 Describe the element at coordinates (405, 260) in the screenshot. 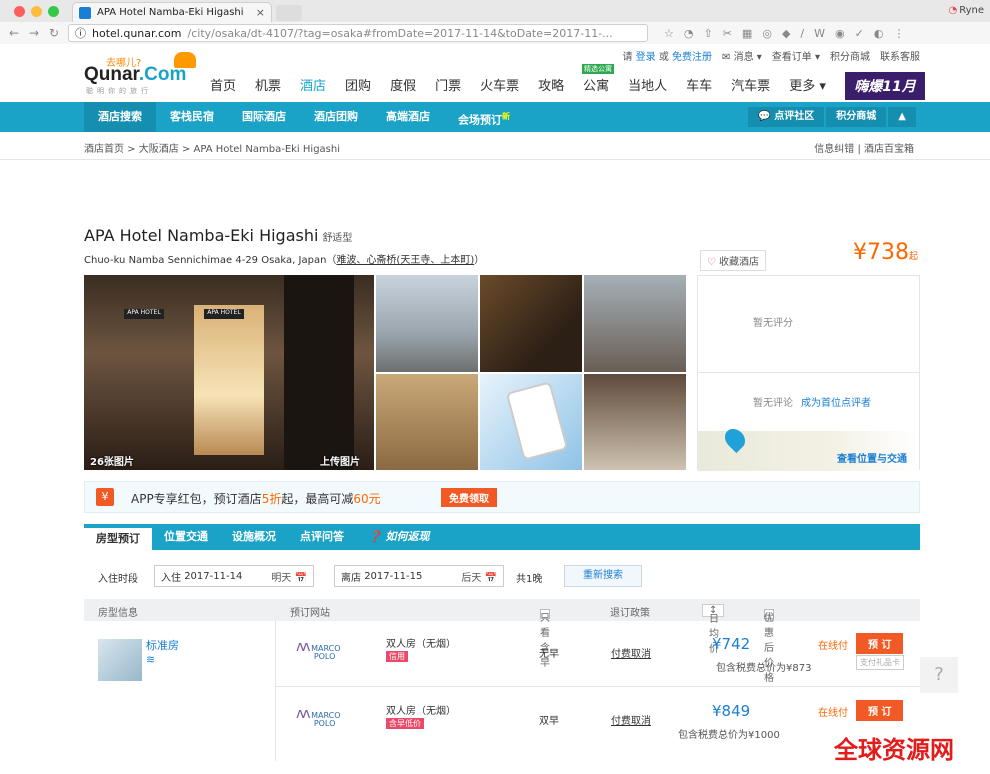

I see `area-link: 难波、心斋桥(天王寺、上本町)` at that location.